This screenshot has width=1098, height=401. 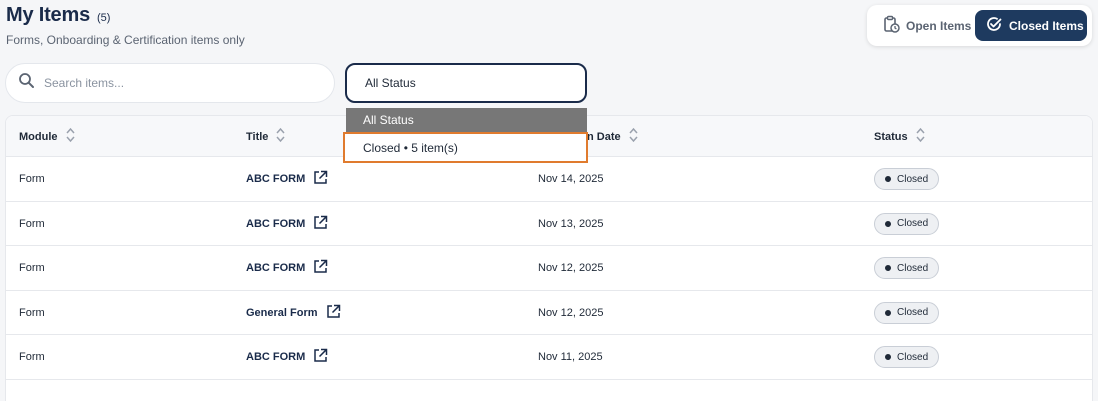 I want to click on search-icon, so click(x=26, y=83).